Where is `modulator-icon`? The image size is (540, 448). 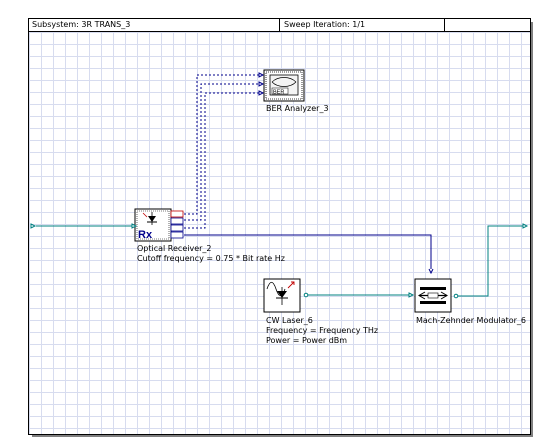 modulator-icon is located at coordinates (433, 295).